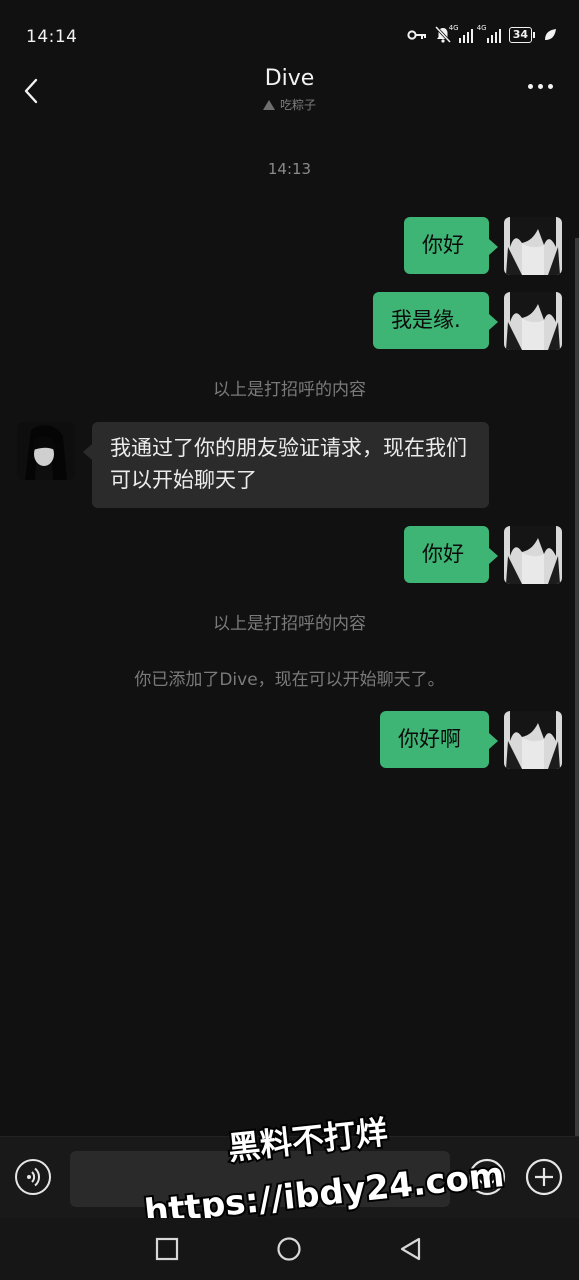 The height and width of the screenshot is (1280, 579). I want to click on more-actions-button, so click(544, 1177).